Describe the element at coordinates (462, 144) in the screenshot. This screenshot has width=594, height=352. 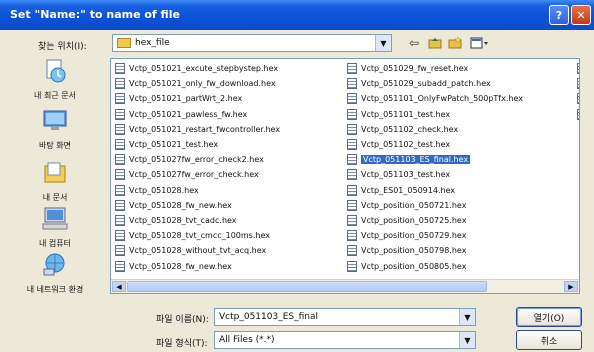
I see `file-item: Vctp_051102_test.hex` at that location.